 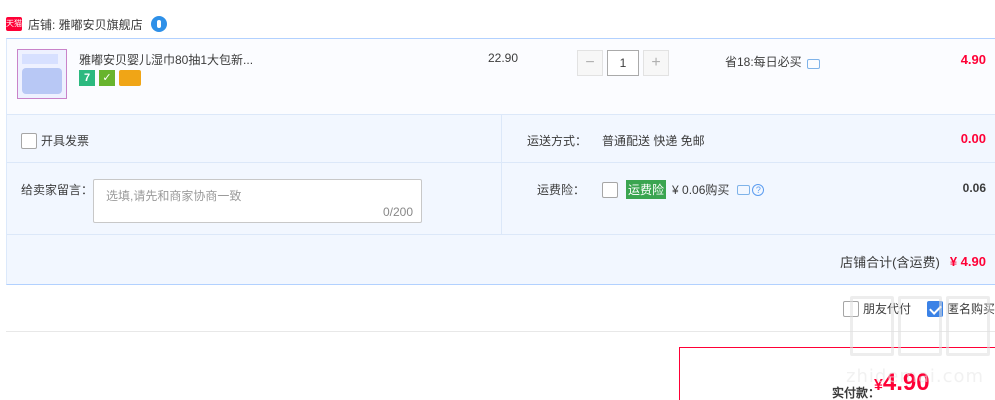 I want to click on seller-message-field: 选填,请先和商家协商一致 0/200, so click(x=257, y=201).